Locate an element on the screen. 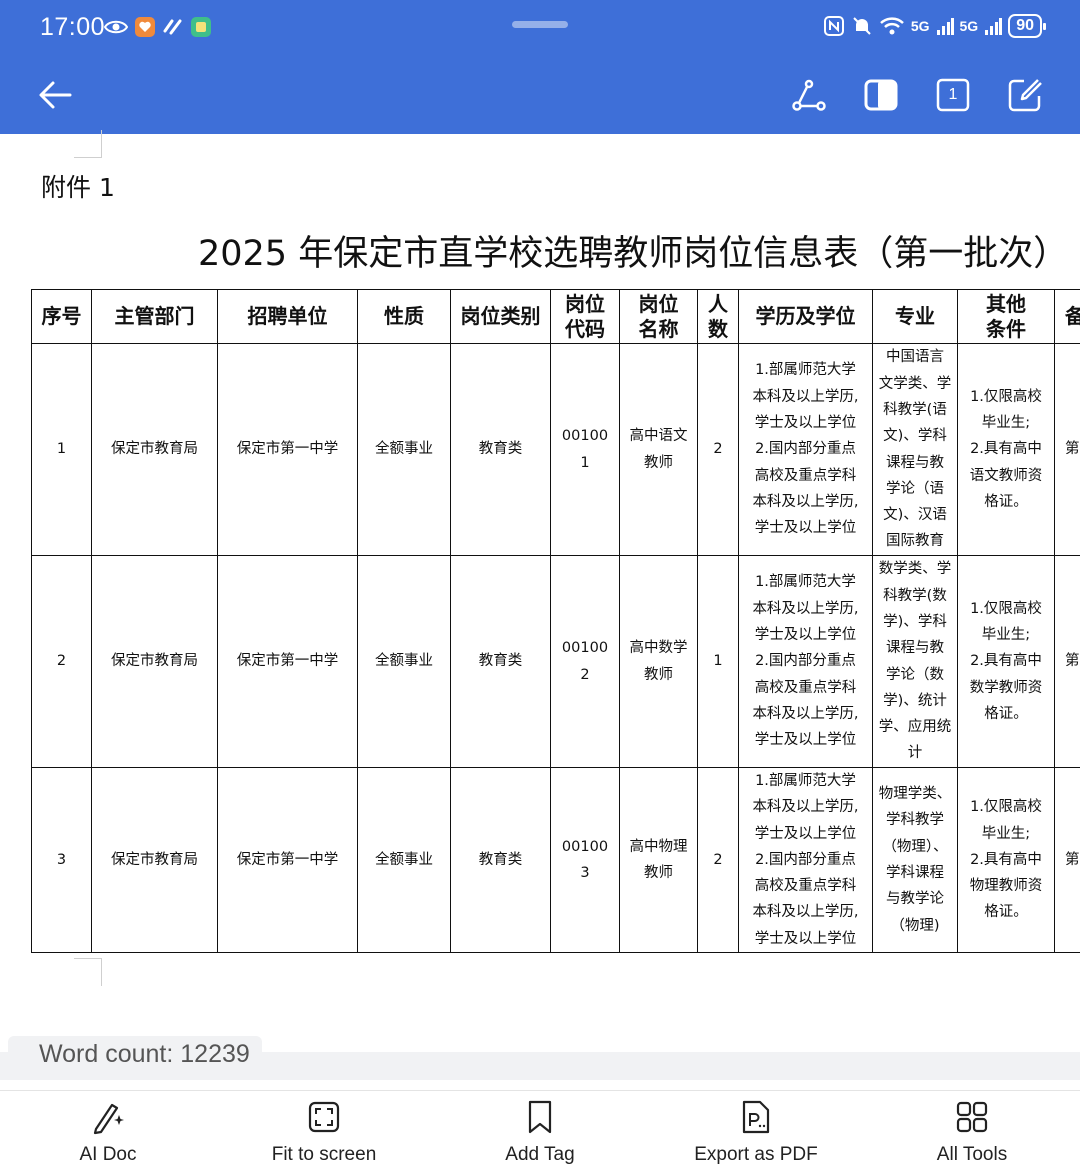 This screenshot has height=1174, width=1080. cell-major-line: 学科教学 is located at coordinates (915, 820).